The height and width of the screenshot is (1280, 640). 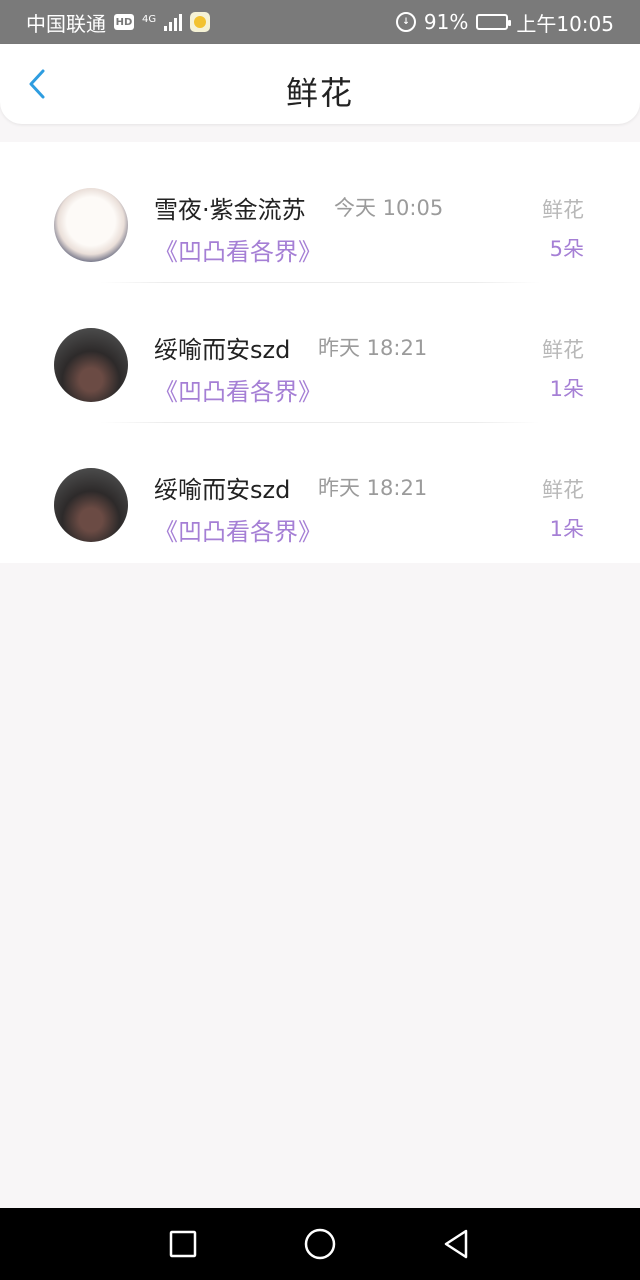 What do you see at coordinates (230, 210) in the screenshot?
I see `user-name: 雪夜·紫金流苏` at bounding box center [230, 210].